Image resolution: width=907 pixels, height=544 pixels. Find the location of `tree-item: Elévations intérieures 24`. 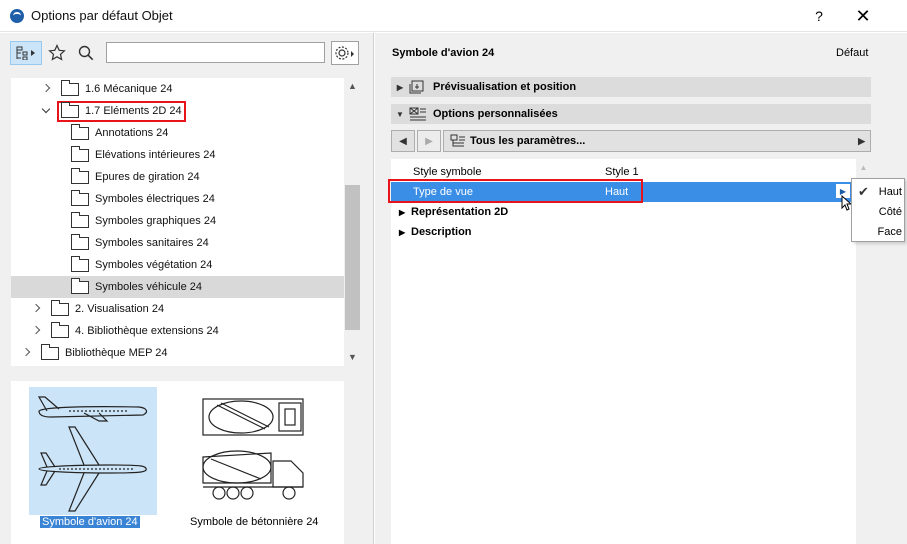

tree-item: Elévations intérieures 24 is located at coordinates (177, 155).